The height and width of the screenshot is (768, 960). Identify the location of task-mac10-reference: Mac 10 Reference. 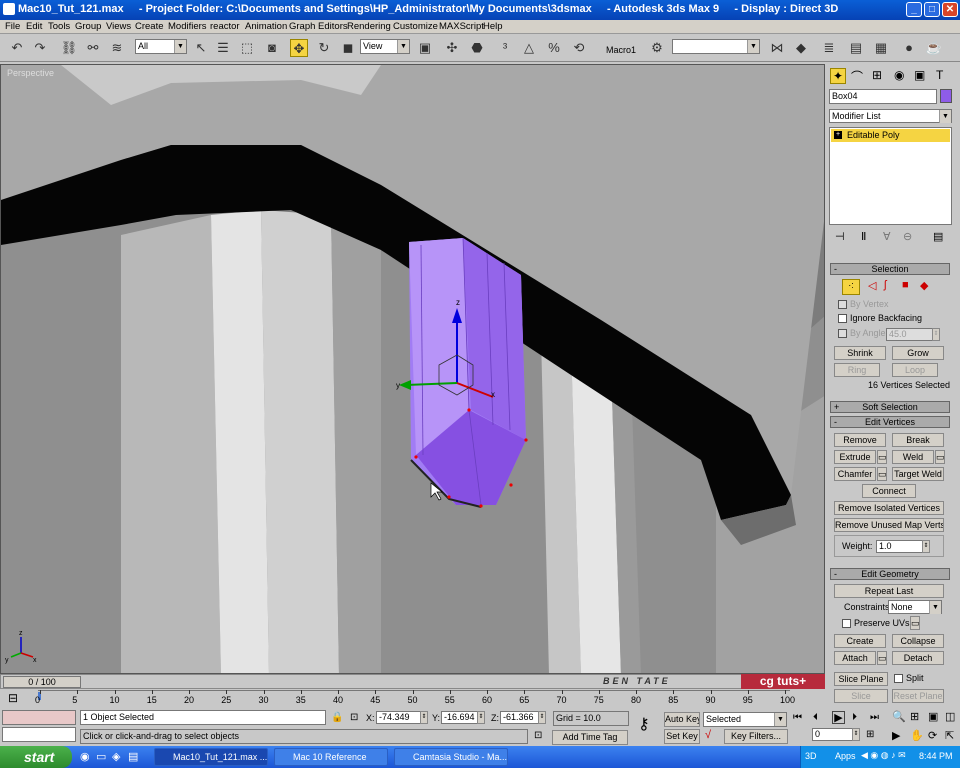
(331, 757).